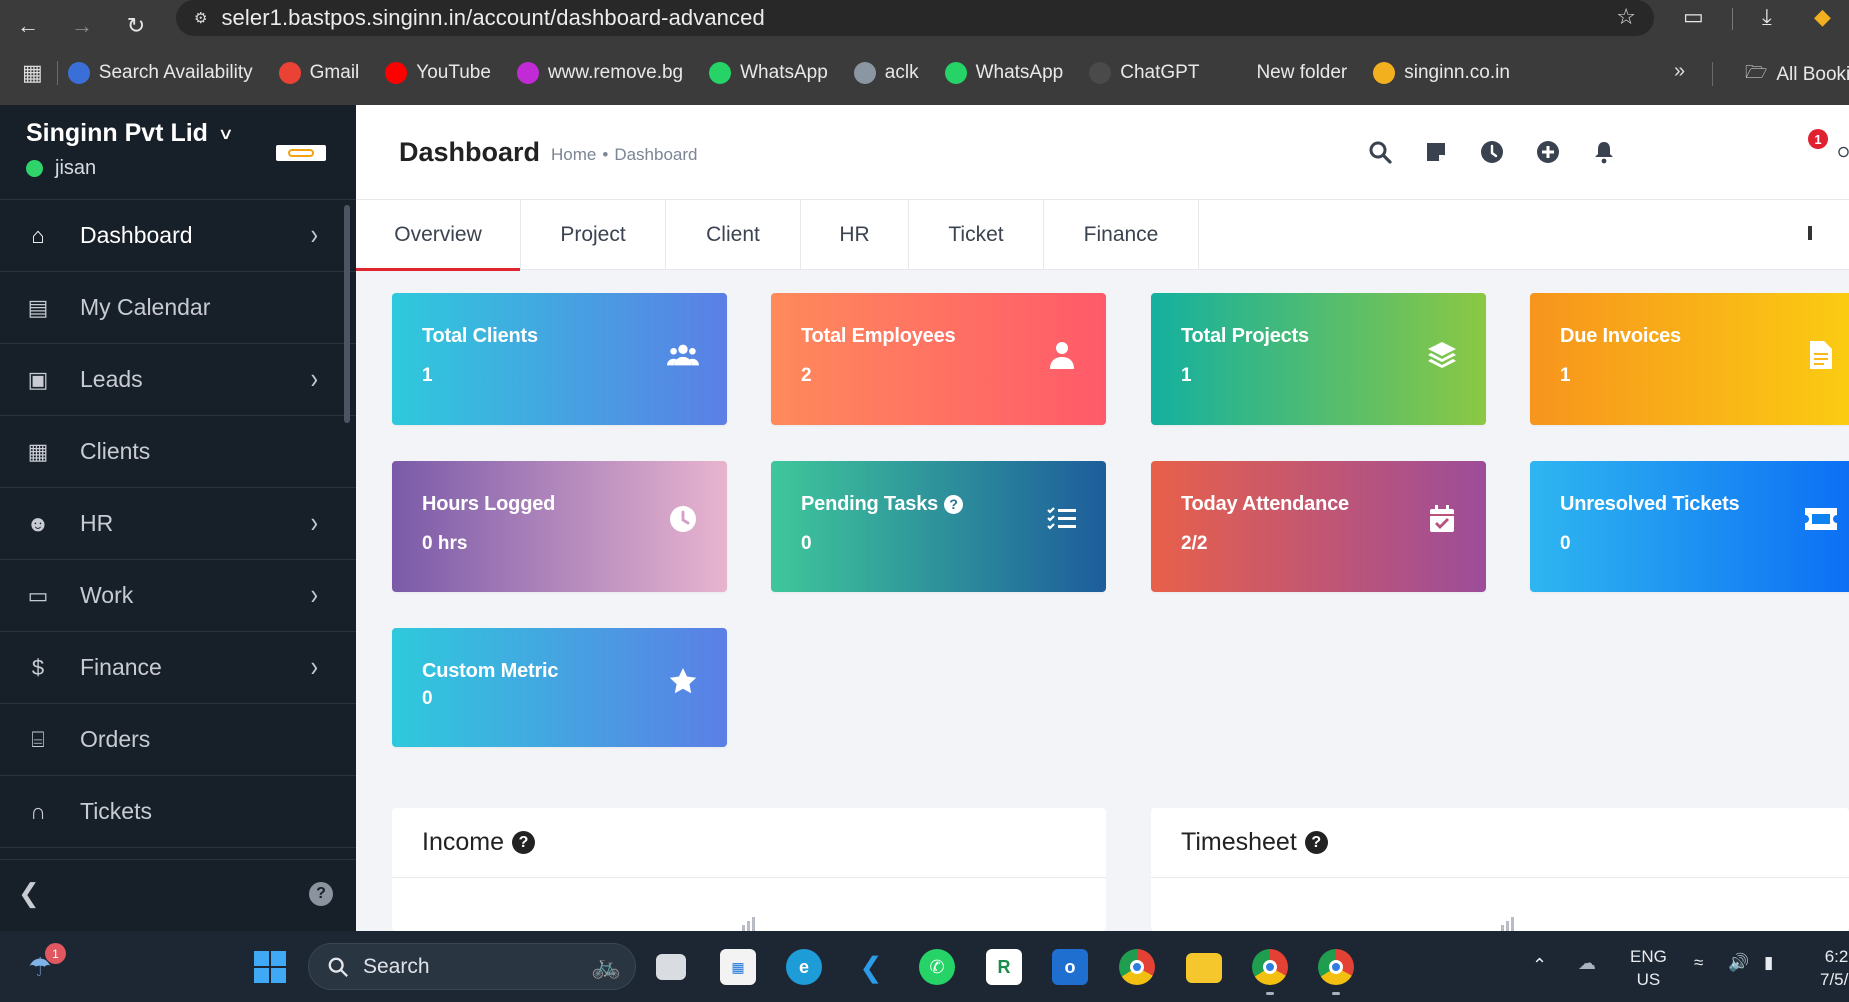 The height and width of the screenshot is (1002, 1849). Describe the element at coordinates (318, 73) in the screenshot. I see `bookmark-item: Gmail` at that location.